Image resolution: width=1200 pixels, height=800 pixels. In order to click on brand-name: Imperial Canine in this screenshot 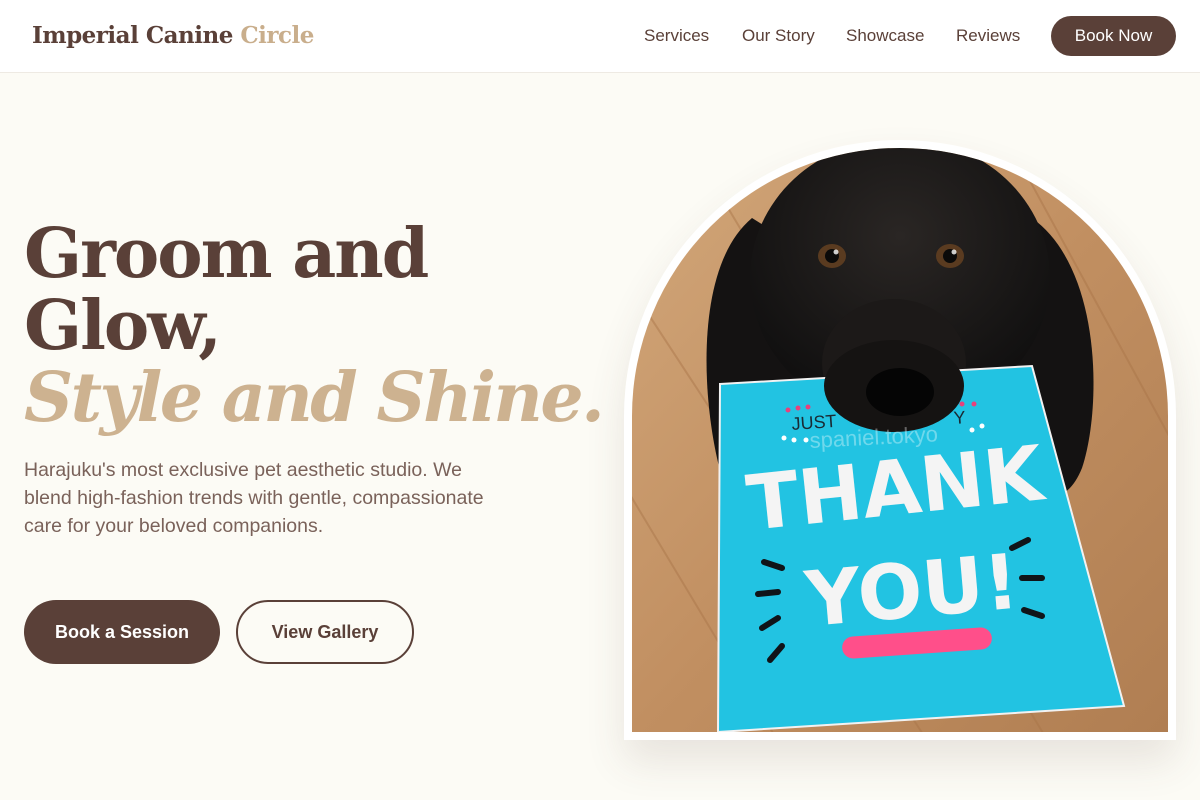, I will do `click(132, 35)`.